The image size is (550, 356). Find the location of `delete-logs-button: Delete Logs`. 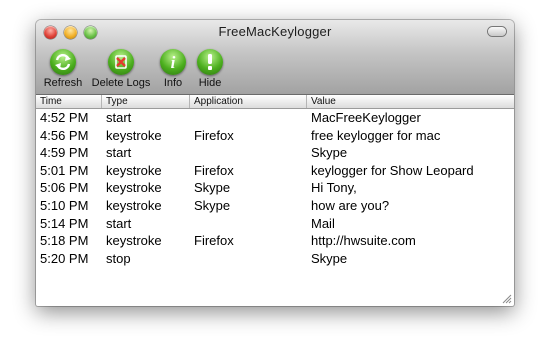

delete-logs-button: Delete Logs is located at coordinates (121, 69).